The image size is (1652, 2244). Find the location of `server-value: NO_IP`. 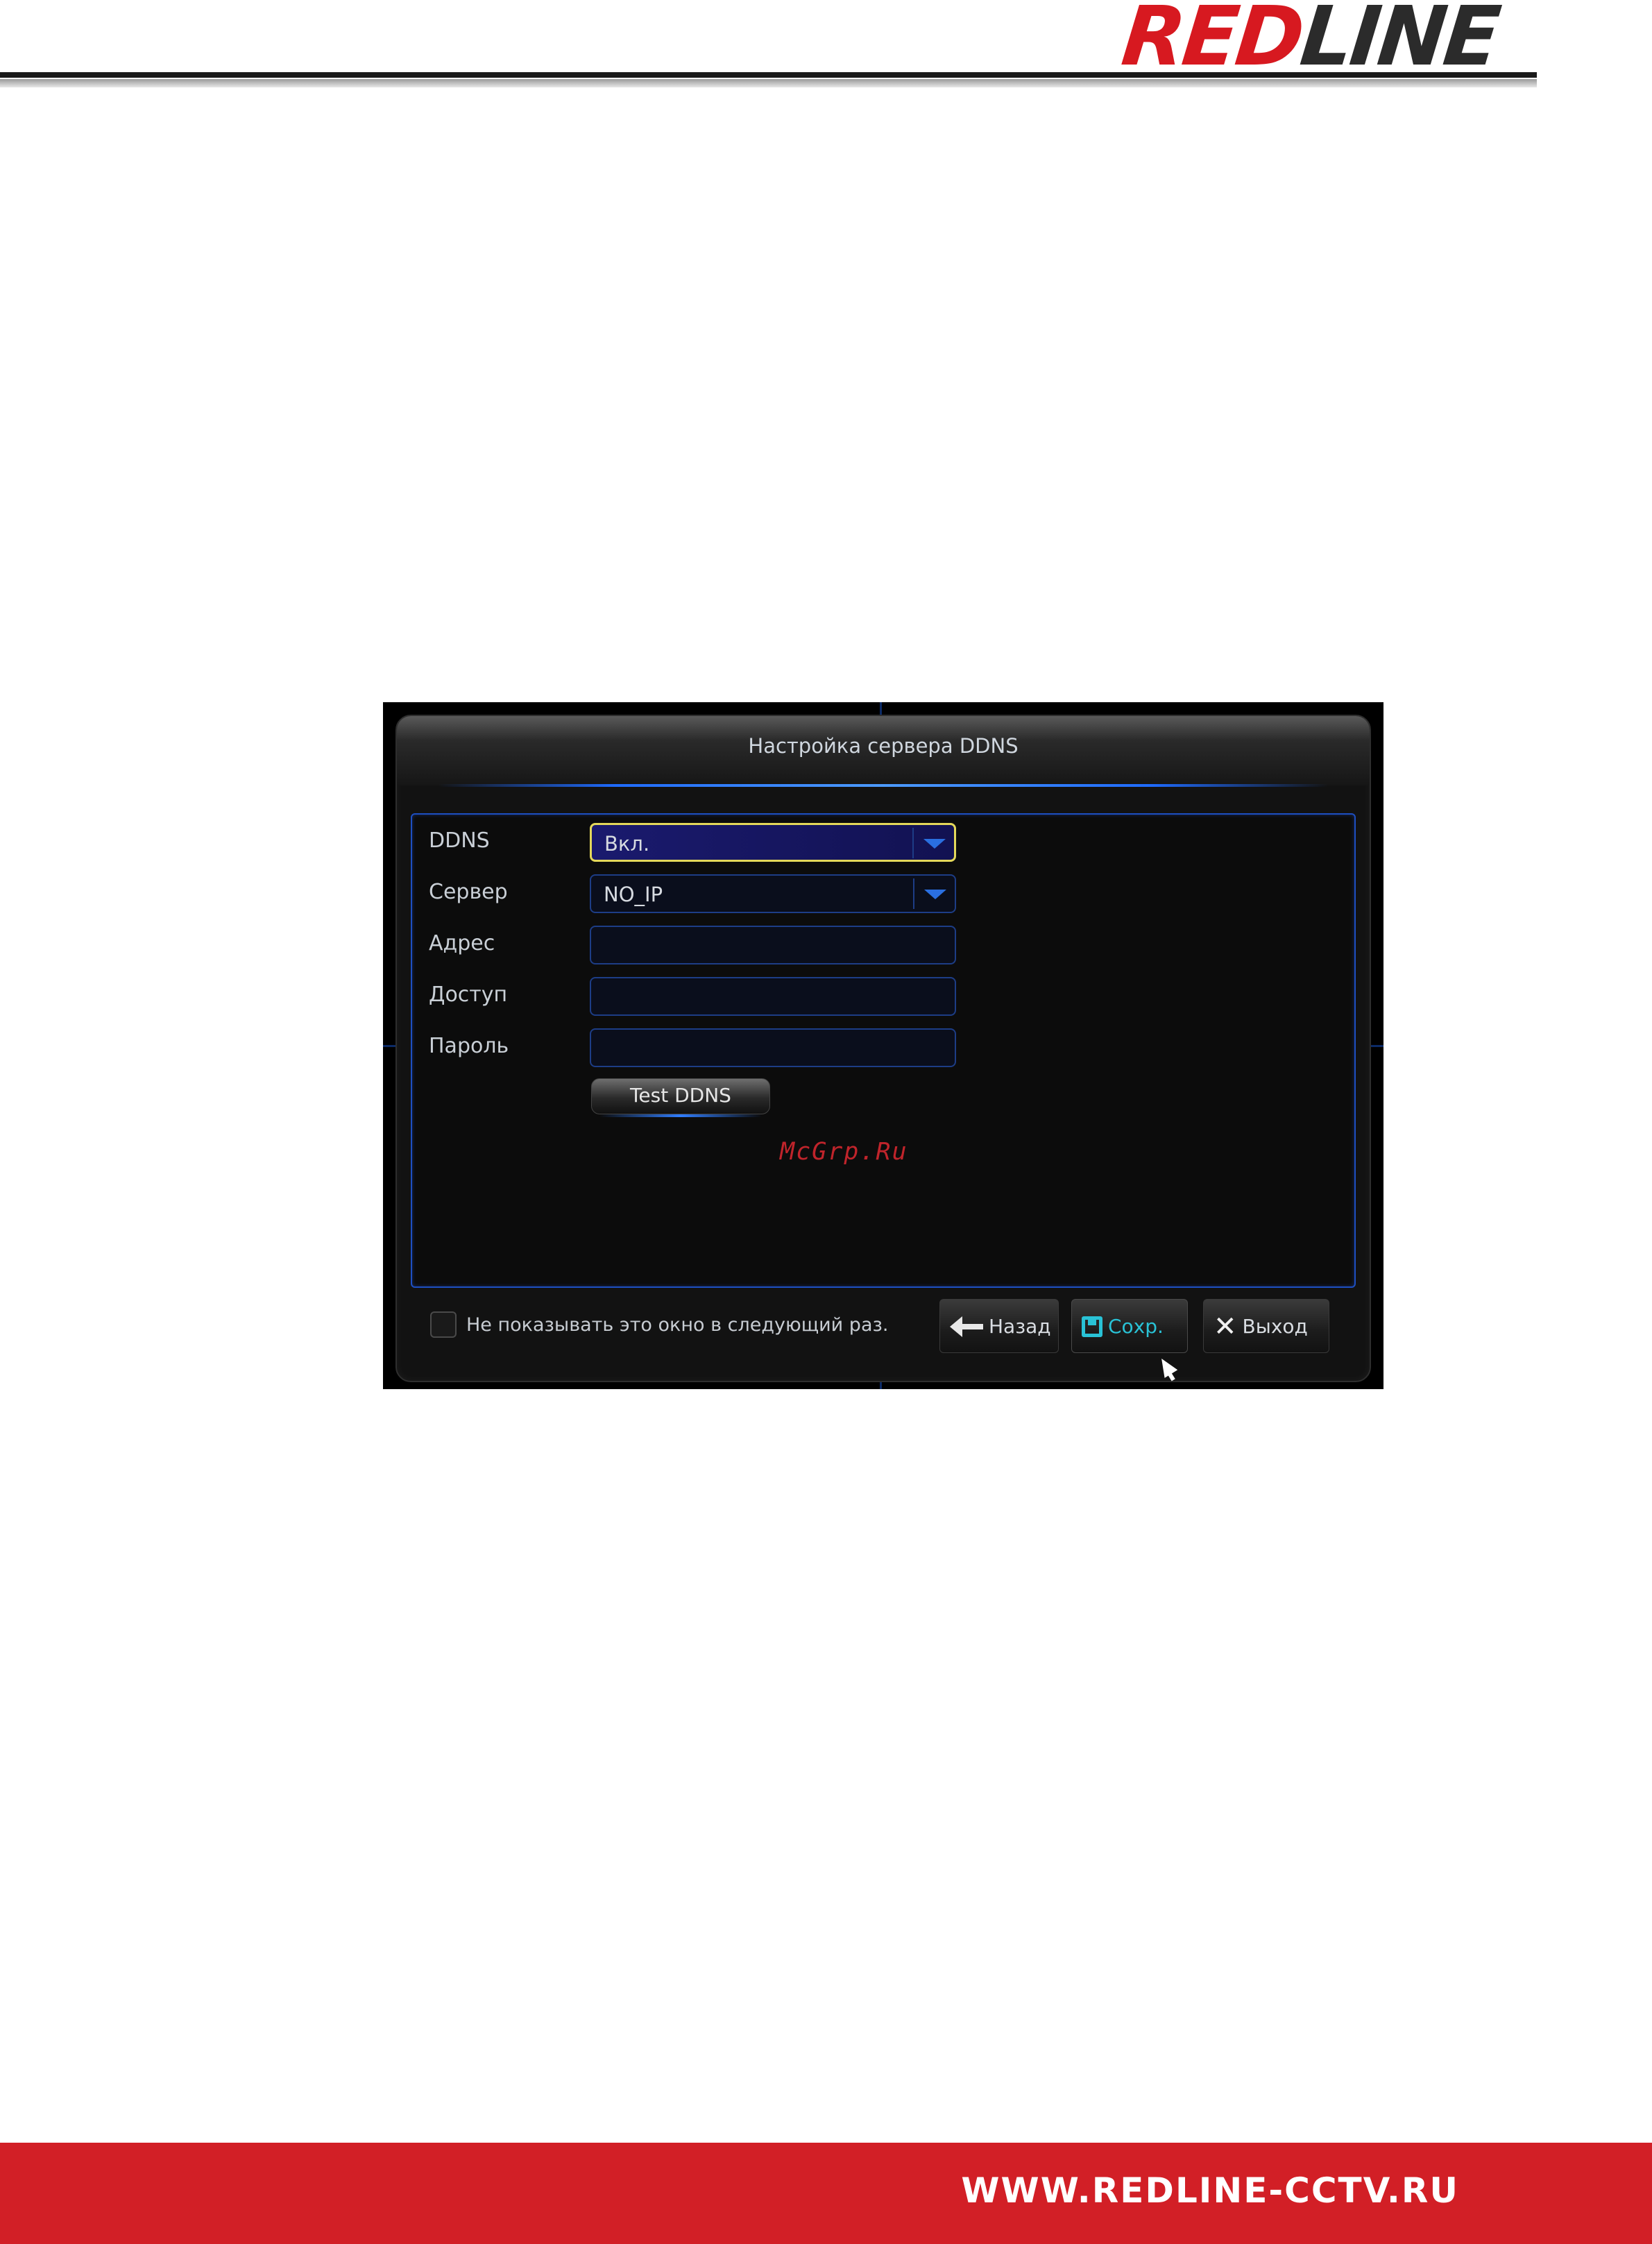

server-value: NO_IP is located at coordinates (633, 894).